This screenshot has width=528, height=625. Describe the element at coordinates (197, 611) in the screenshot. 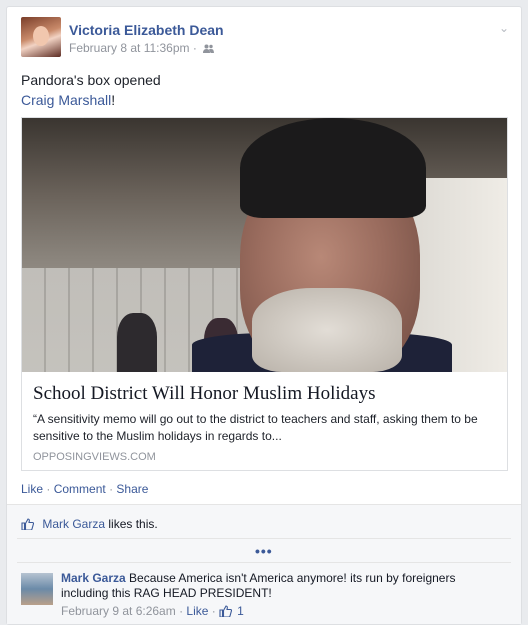

I see `comment-like-button: Like` at that location.